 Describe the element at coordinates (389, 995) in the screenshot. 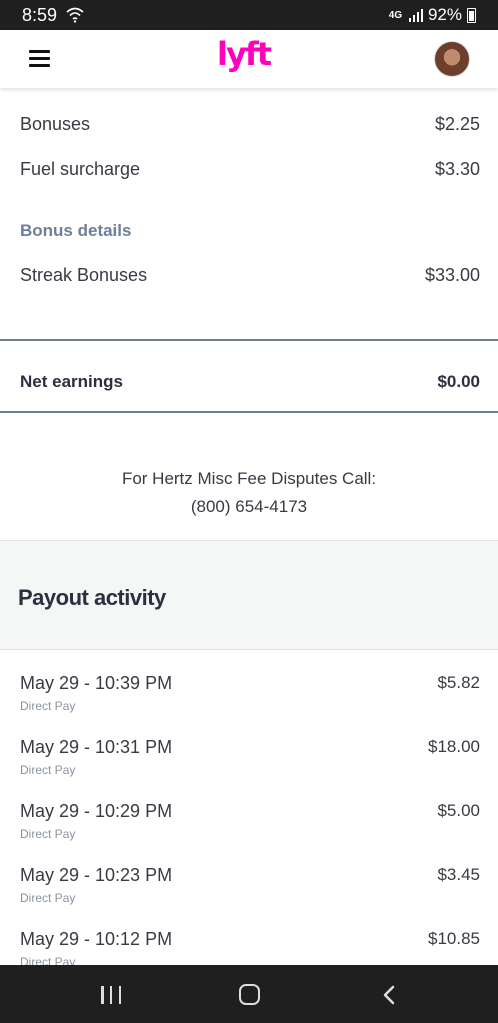

I see `back-icon` at that location.